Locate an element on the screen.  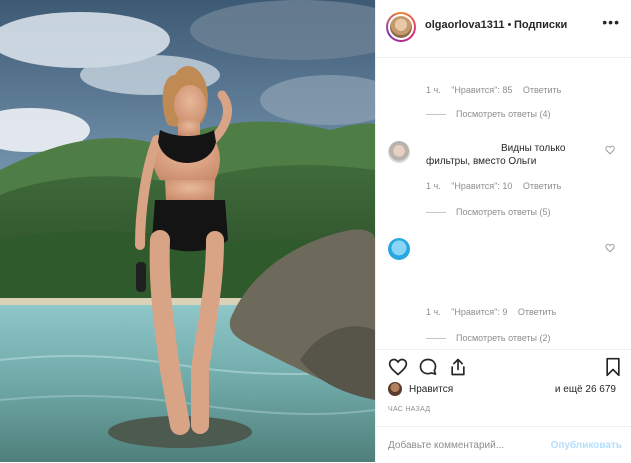
comment-likes: "Нравится": 10 is located at coordinates (481, 186).